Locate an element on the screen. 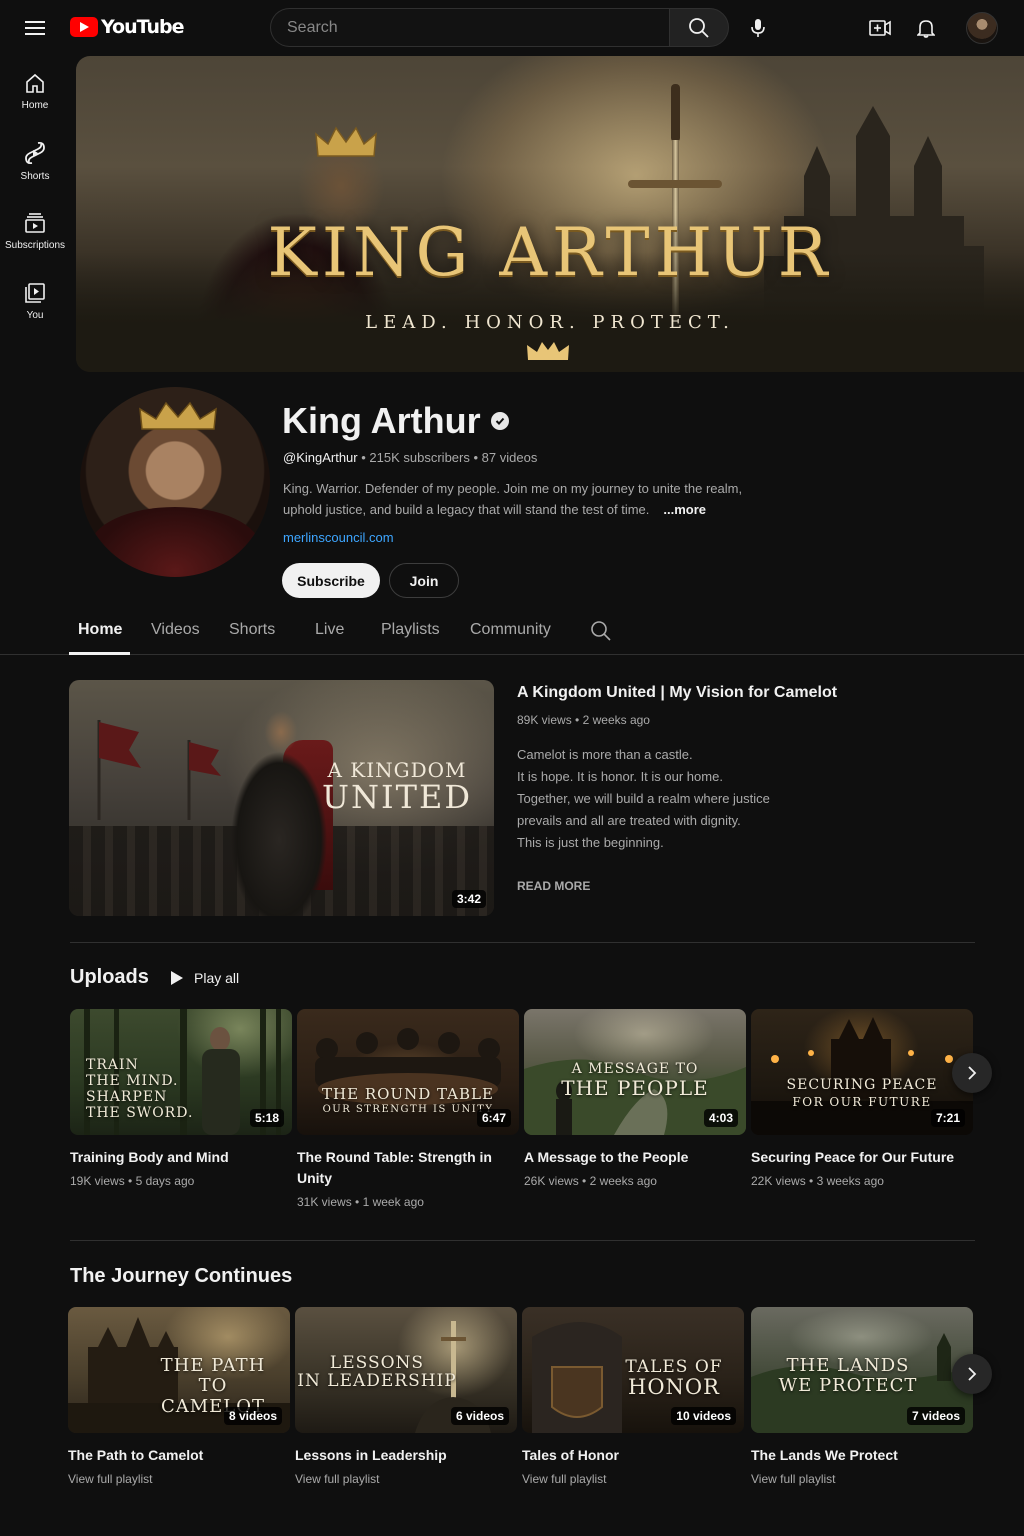 Image resolution: width=1024 pixels, height=1536 pixels. account-avatar is located at coordinates (982, 28).